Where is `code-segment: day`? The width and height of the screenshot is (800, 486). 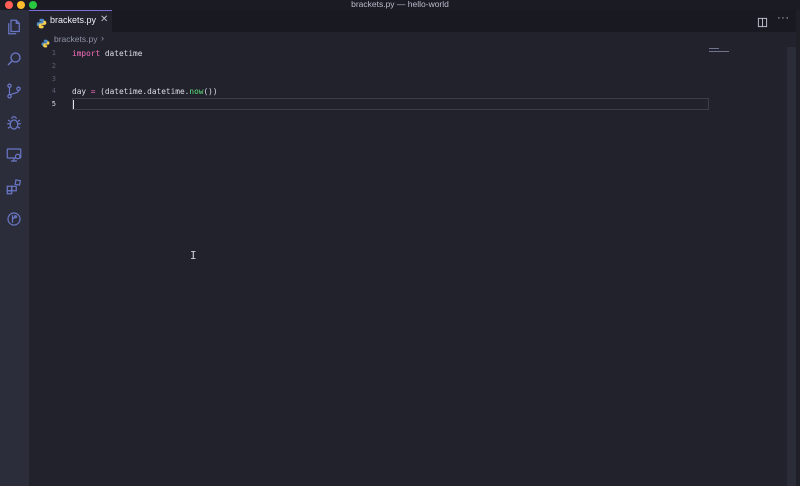 code-segment: day is located at coordinates (81, 91).